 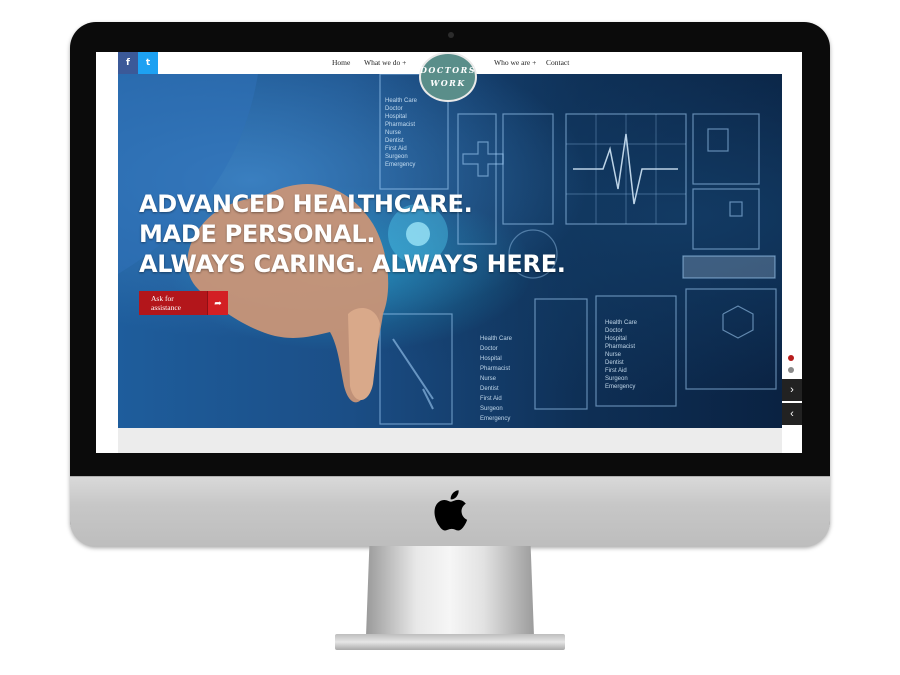 What do you see at coordinates (792, 390) in the screenshot?
I see `next-slide-button: ›` at bounding box center [792, 390].